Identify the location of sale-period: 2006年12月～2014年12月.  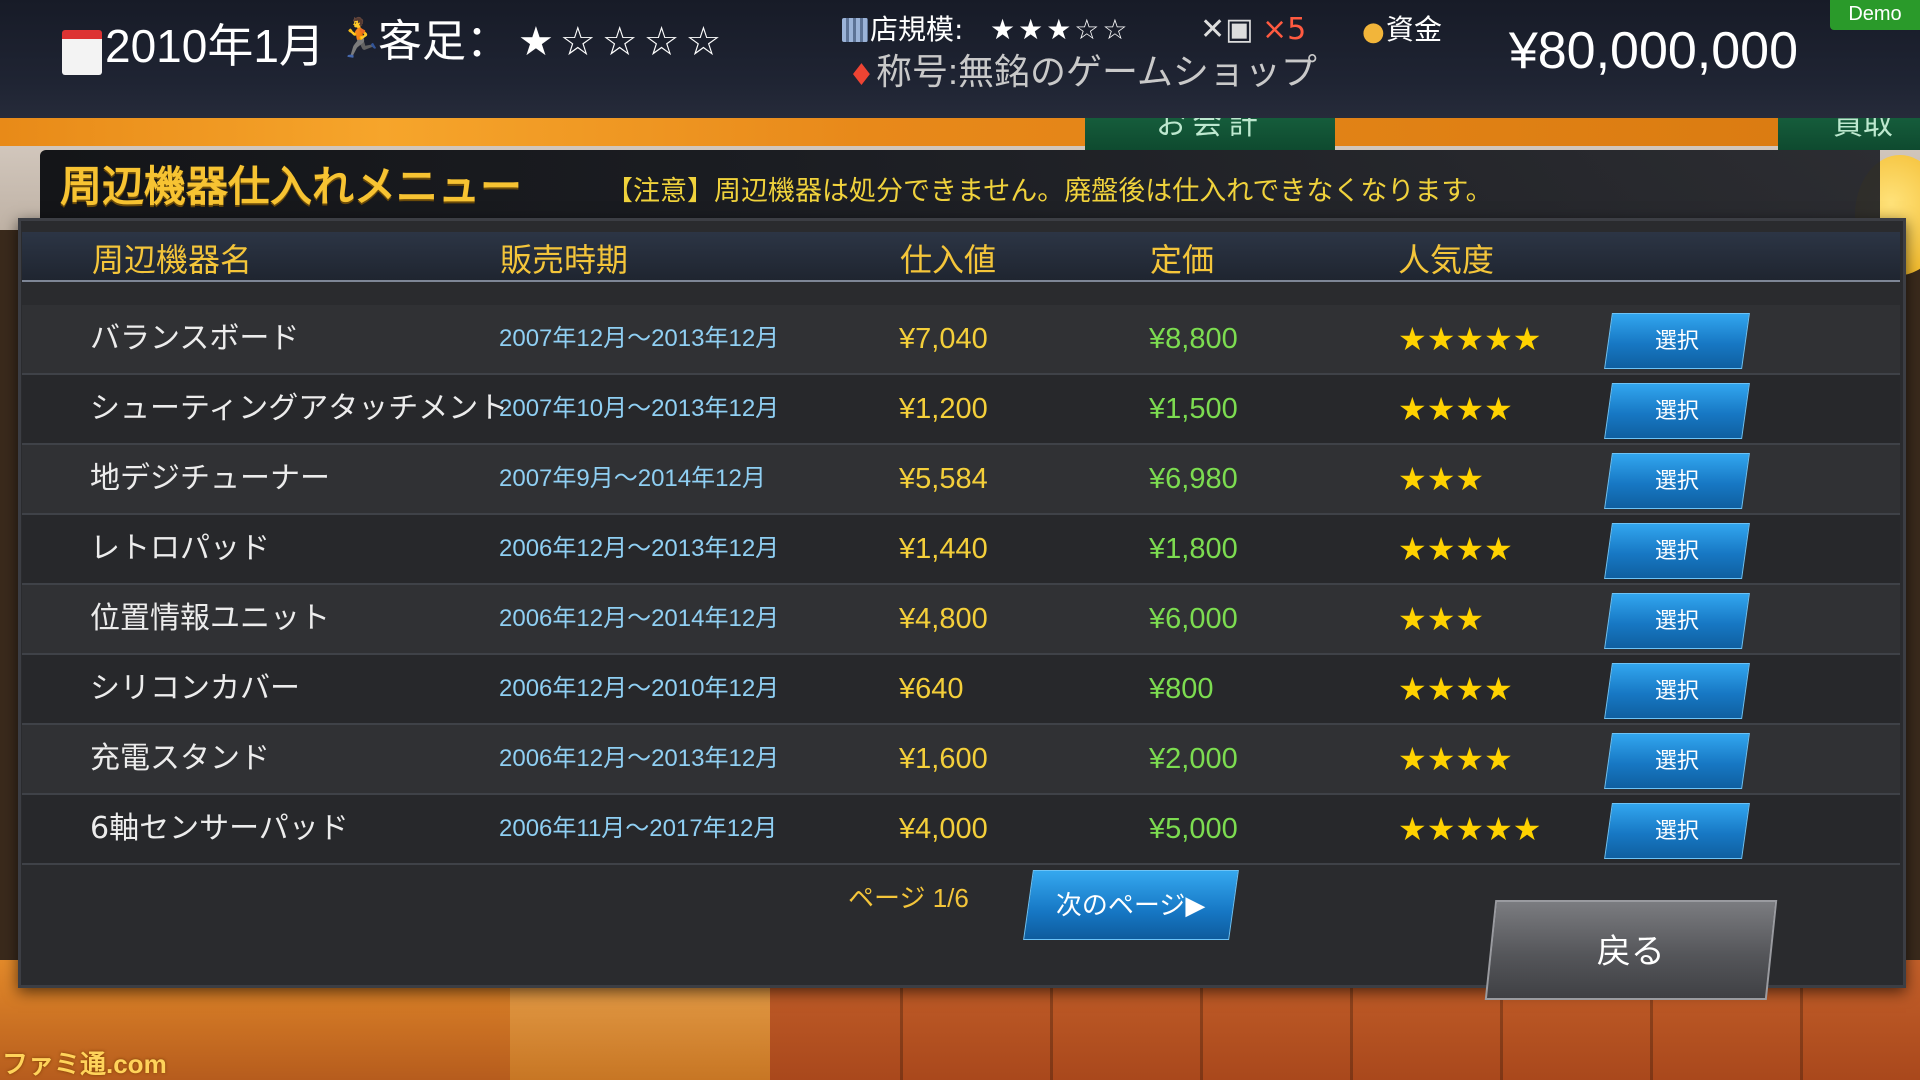
(639, 618).